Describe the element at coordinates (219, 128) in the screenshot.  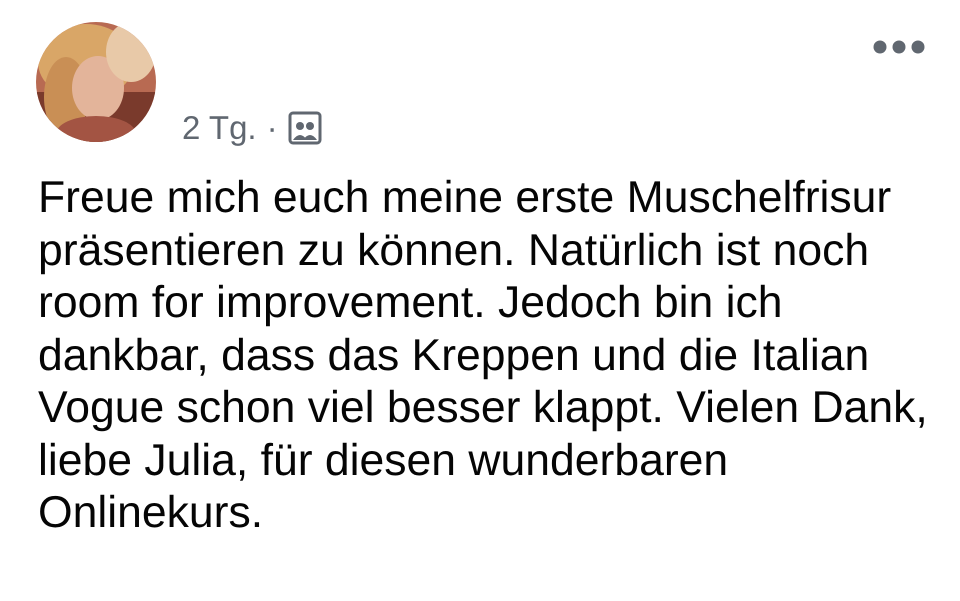
I see `post-time: 2 Tg.` at that location.